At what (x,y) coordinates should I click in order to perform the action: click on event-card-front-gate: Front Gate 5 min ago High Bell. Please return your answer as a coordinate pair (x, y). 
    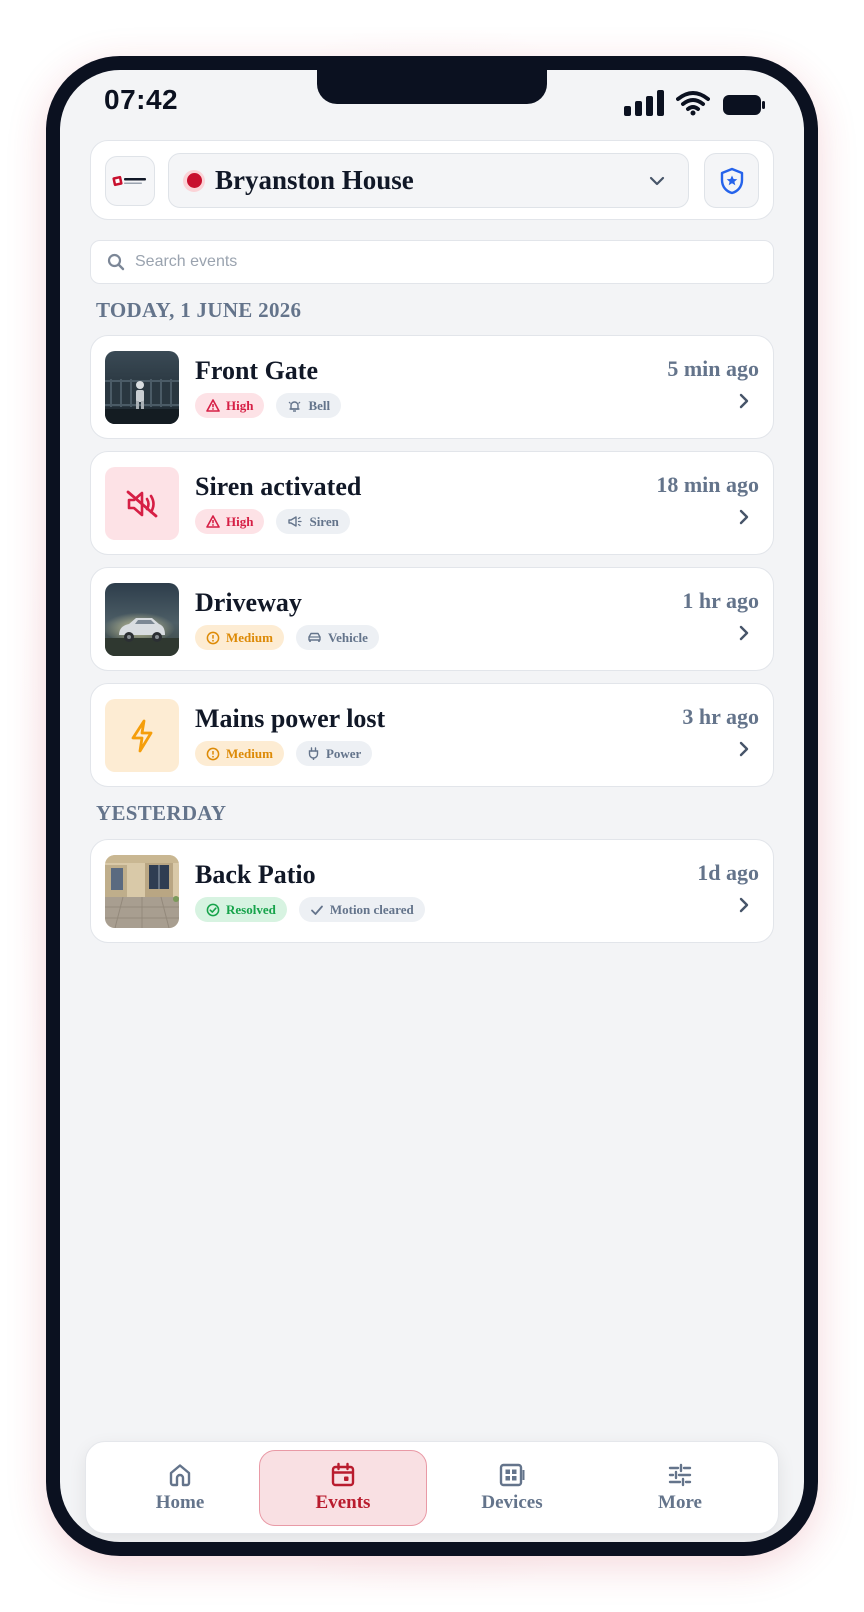
    Looking at the image, I should click on (432, 387).